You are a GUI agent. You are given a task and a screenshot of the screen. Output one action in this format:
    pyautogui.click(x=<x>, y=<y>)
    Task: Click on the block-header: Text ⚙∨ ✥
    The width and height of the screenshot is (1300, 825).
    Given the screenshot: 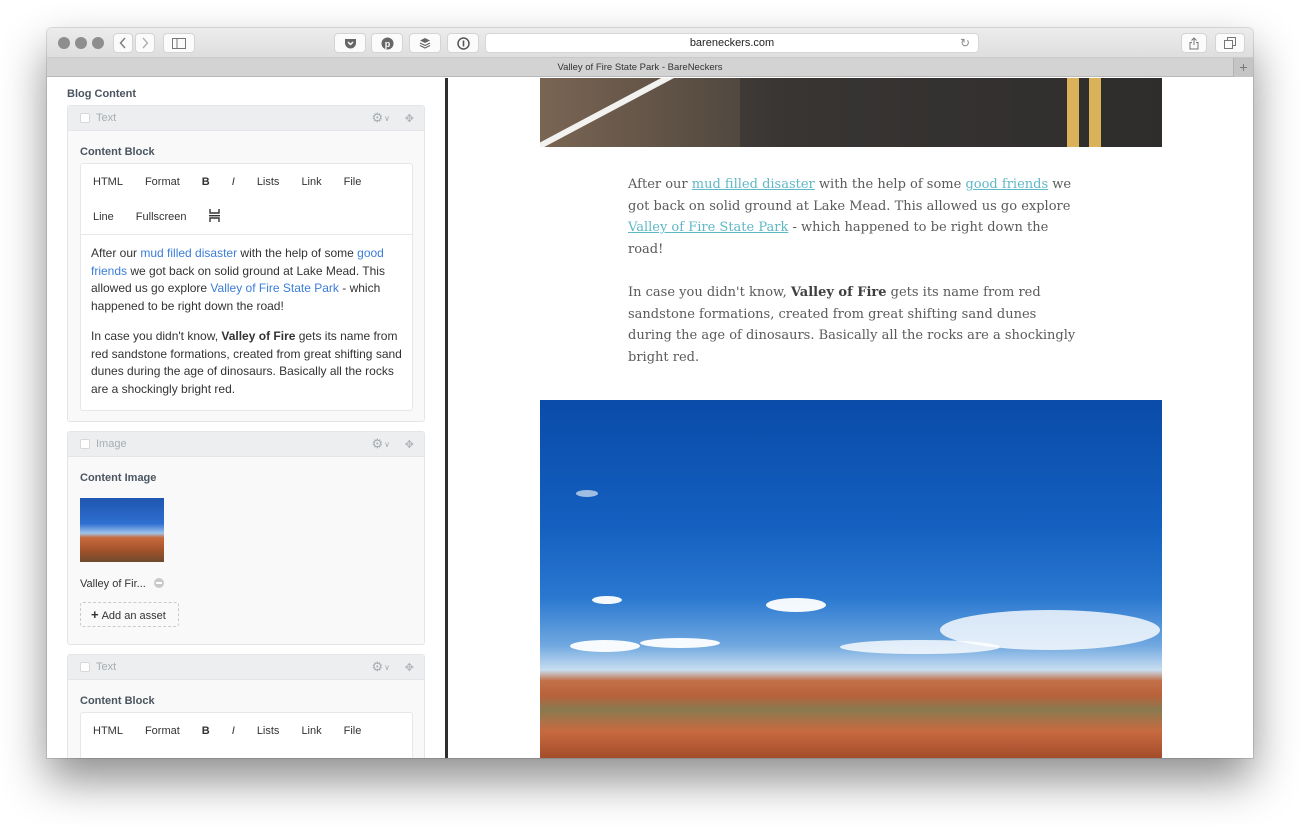 What is the action you would take?
    pyautogui.click(x=246, y=118)
    